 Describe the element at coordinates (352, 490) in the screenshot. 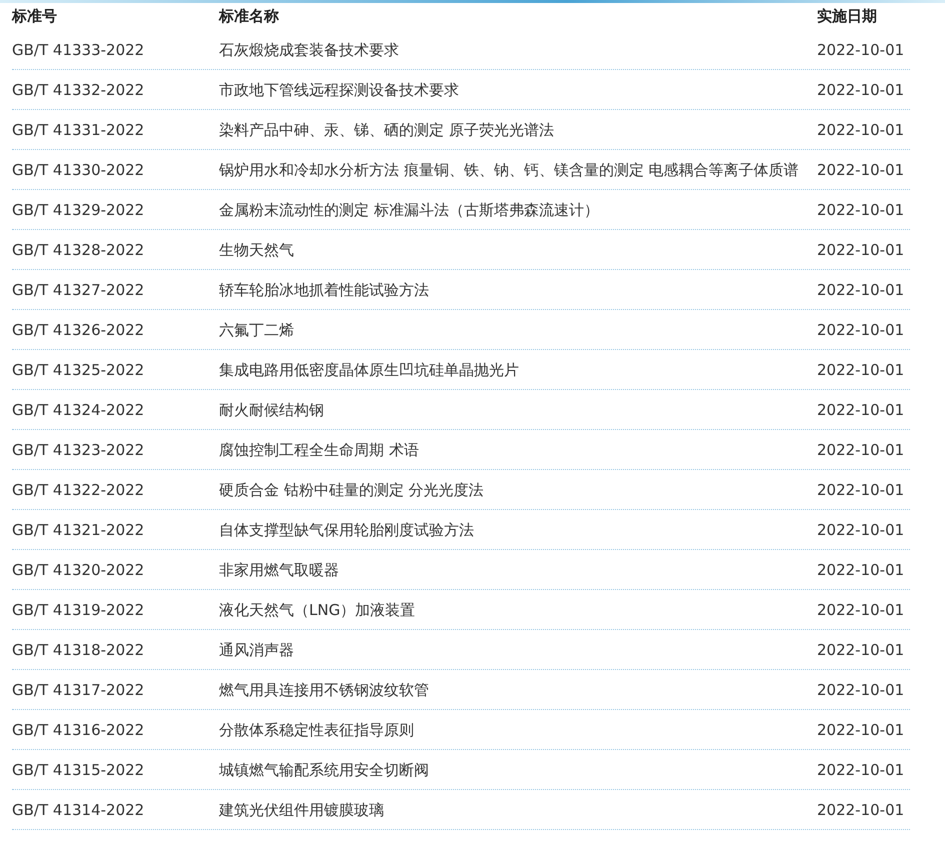

I see `table-cell-text: 硬质合金 钴粉中硅量的测定 分光光度法` at that location.